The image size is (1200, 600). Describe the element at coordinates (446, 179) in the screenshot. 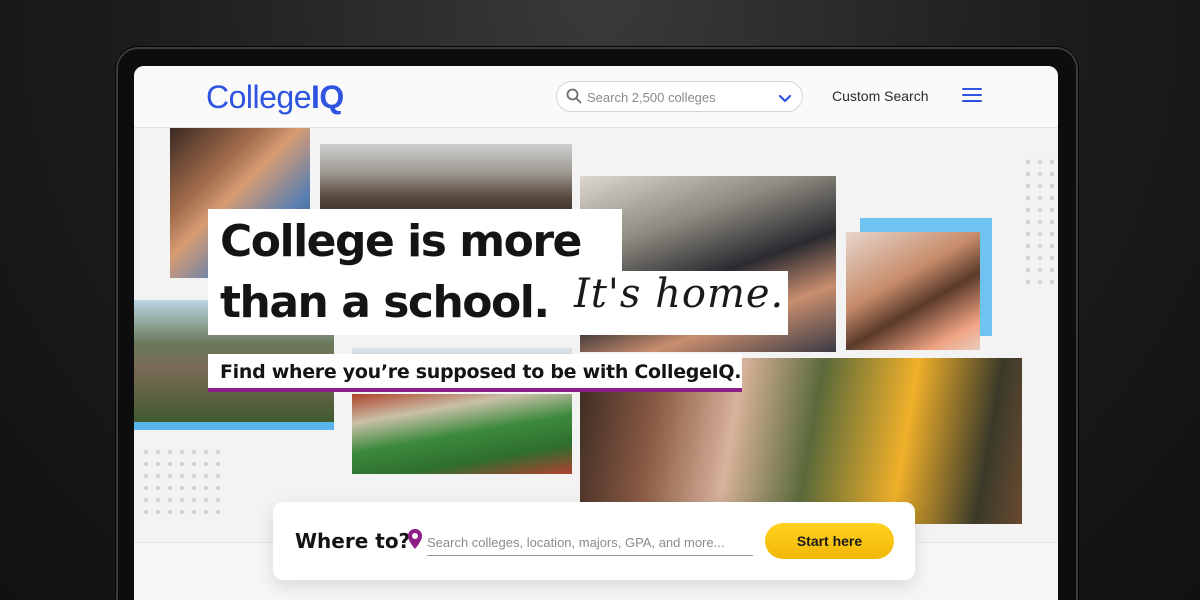

I see `photo-classroom-lecture` at that location.